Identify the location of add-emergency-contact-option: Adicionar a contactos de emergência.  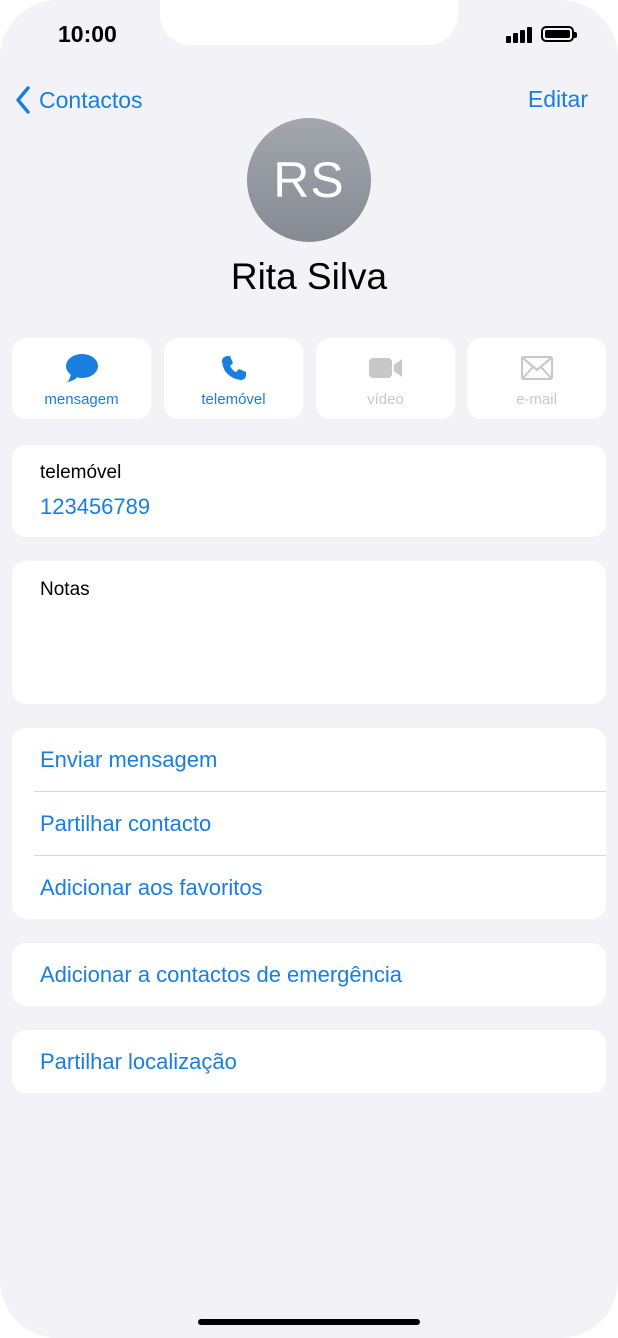
(309, 975).